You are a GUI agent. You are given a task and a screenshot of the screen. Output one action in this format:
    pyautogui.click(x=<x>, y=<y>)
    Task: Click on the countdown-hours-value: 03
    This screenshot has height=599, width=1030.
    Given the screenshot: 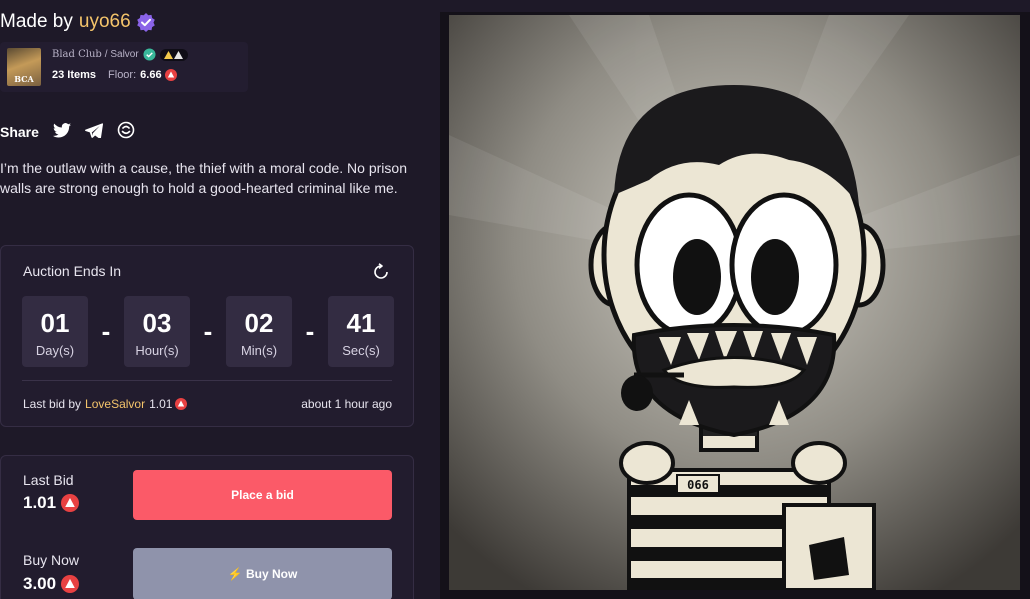 What is the action you would take?
    pyautogui.click(x=157, y=323)
    